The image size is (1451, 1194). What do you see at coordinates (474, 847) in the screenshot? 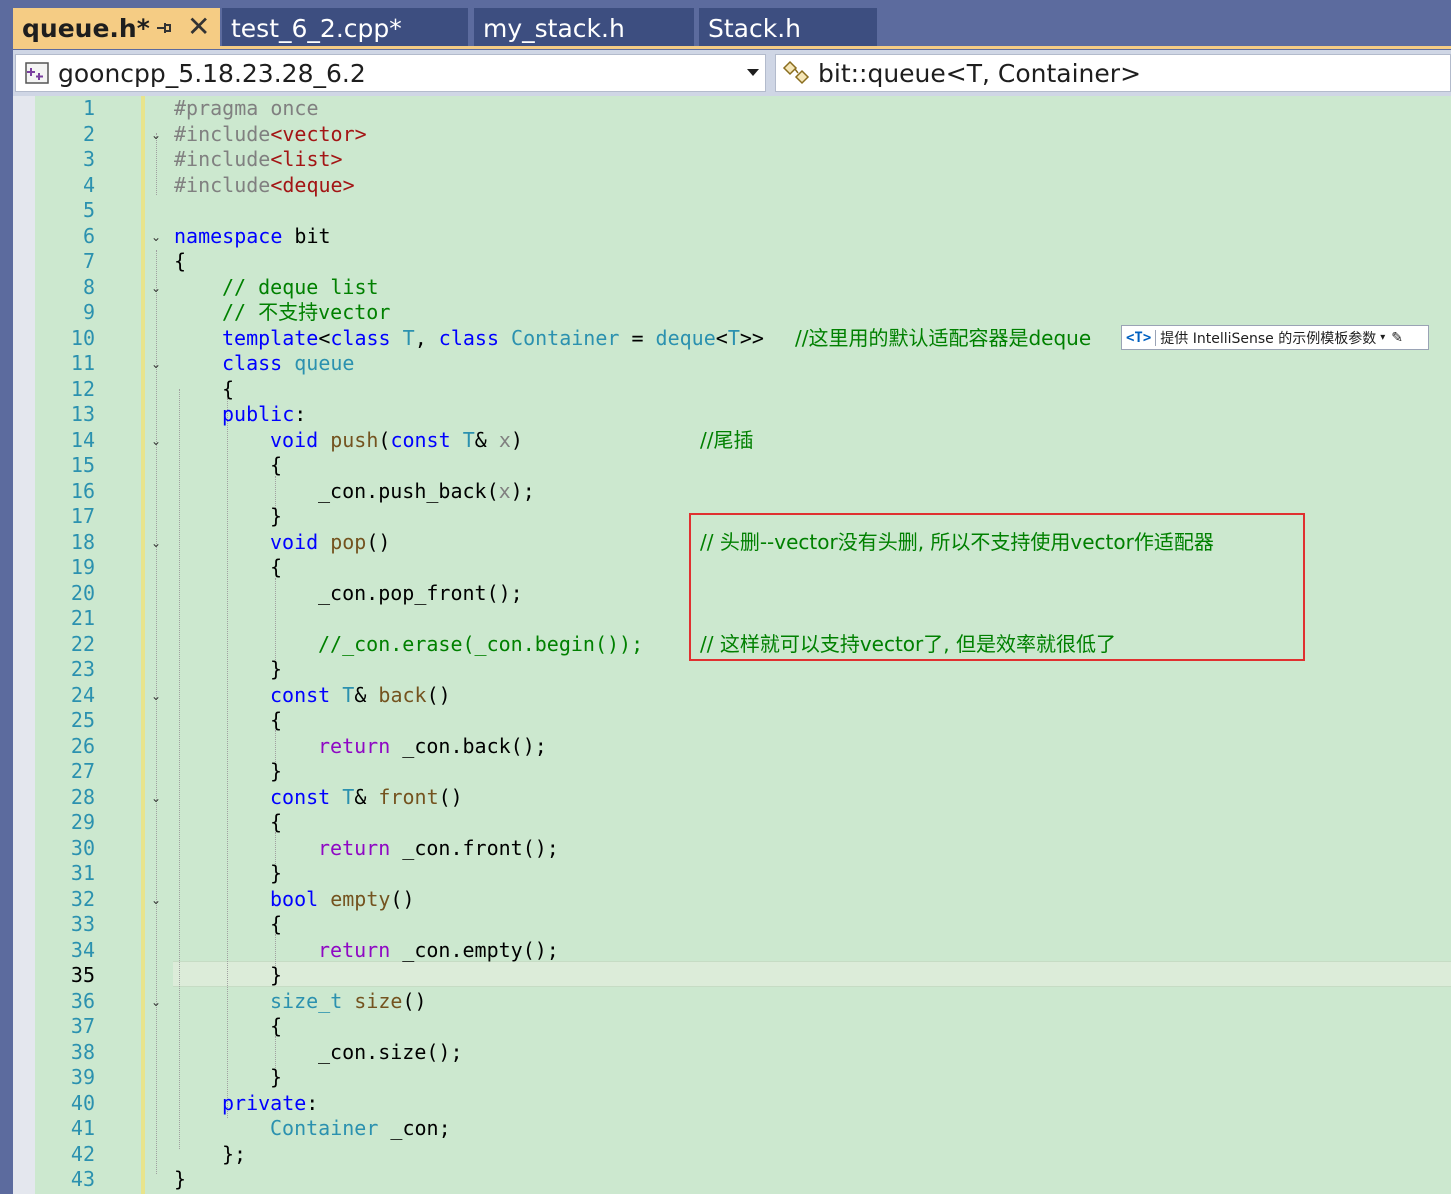
I see `code-token: _con.front();` at bounding box center [474, 847].